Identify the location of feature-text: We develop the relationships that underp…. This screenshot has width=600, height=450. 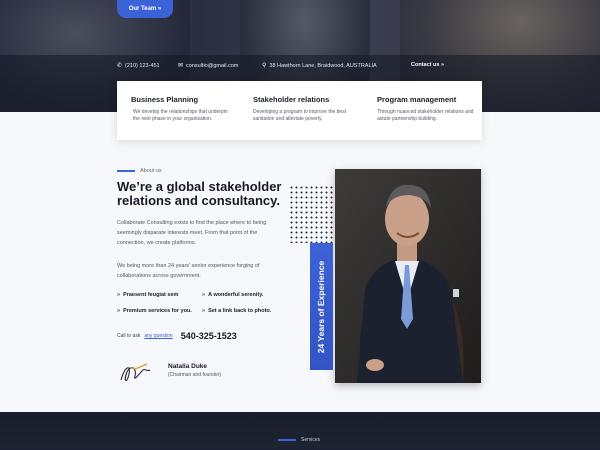
(180, 115).